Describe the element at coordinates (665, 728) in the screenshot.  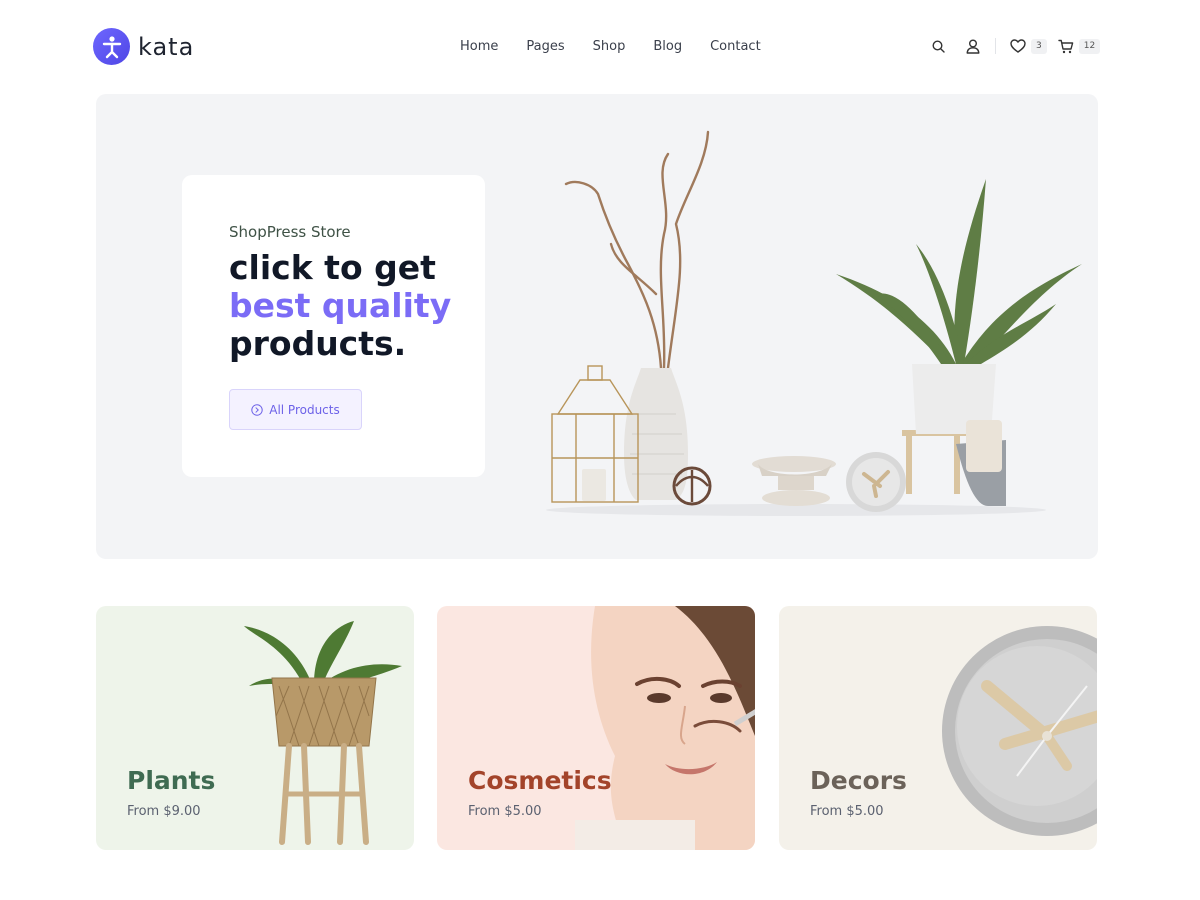
I see `model-face-illustration` at that location.